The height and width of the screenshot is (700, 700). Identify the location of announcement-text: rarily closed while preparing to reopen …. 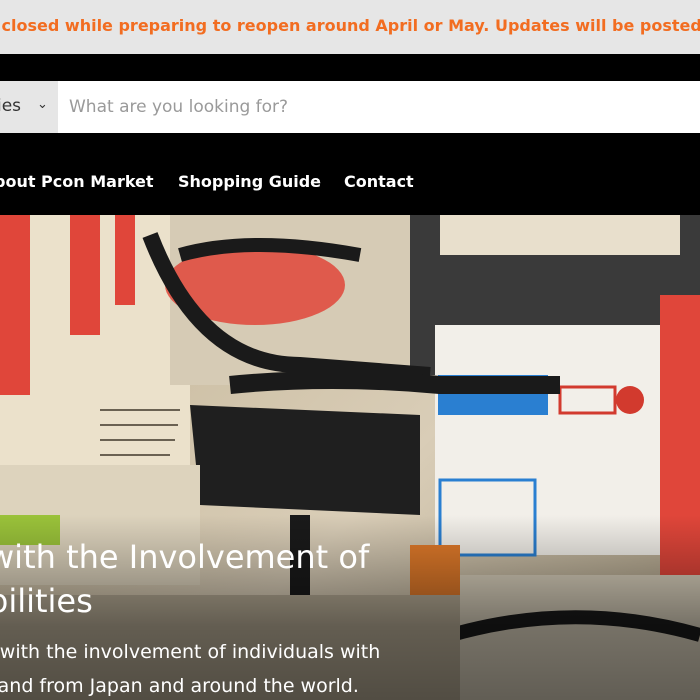
(350, 25).